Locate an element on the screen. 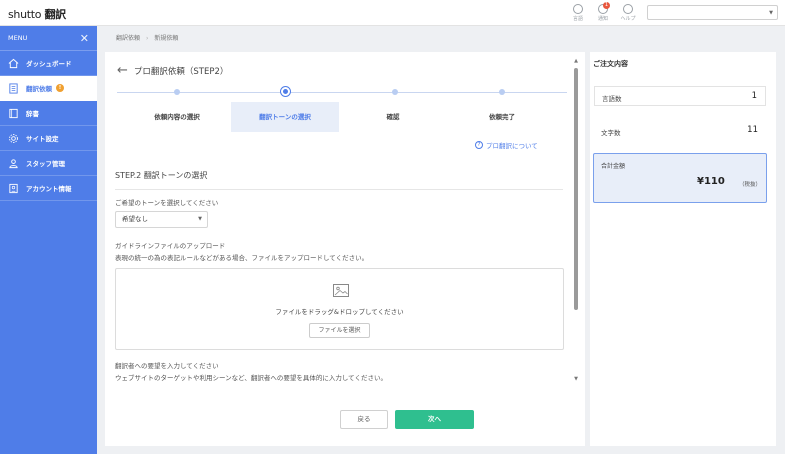 This screenshot has width=785, height=454. file-dropzone: ファイルをドラッグ&ドロップしてください ファイルを選択 is located at coordinates (339, 309).